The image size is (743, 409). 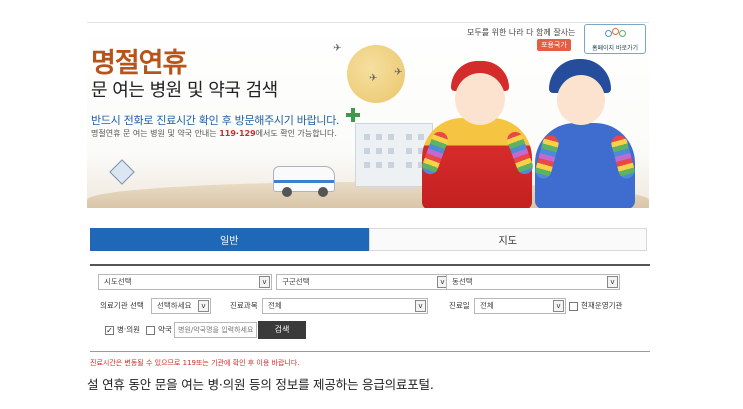 I want to click on banner-subtitle: 문 여는 병원 및 약국 검색, so click(x=184, y=90).